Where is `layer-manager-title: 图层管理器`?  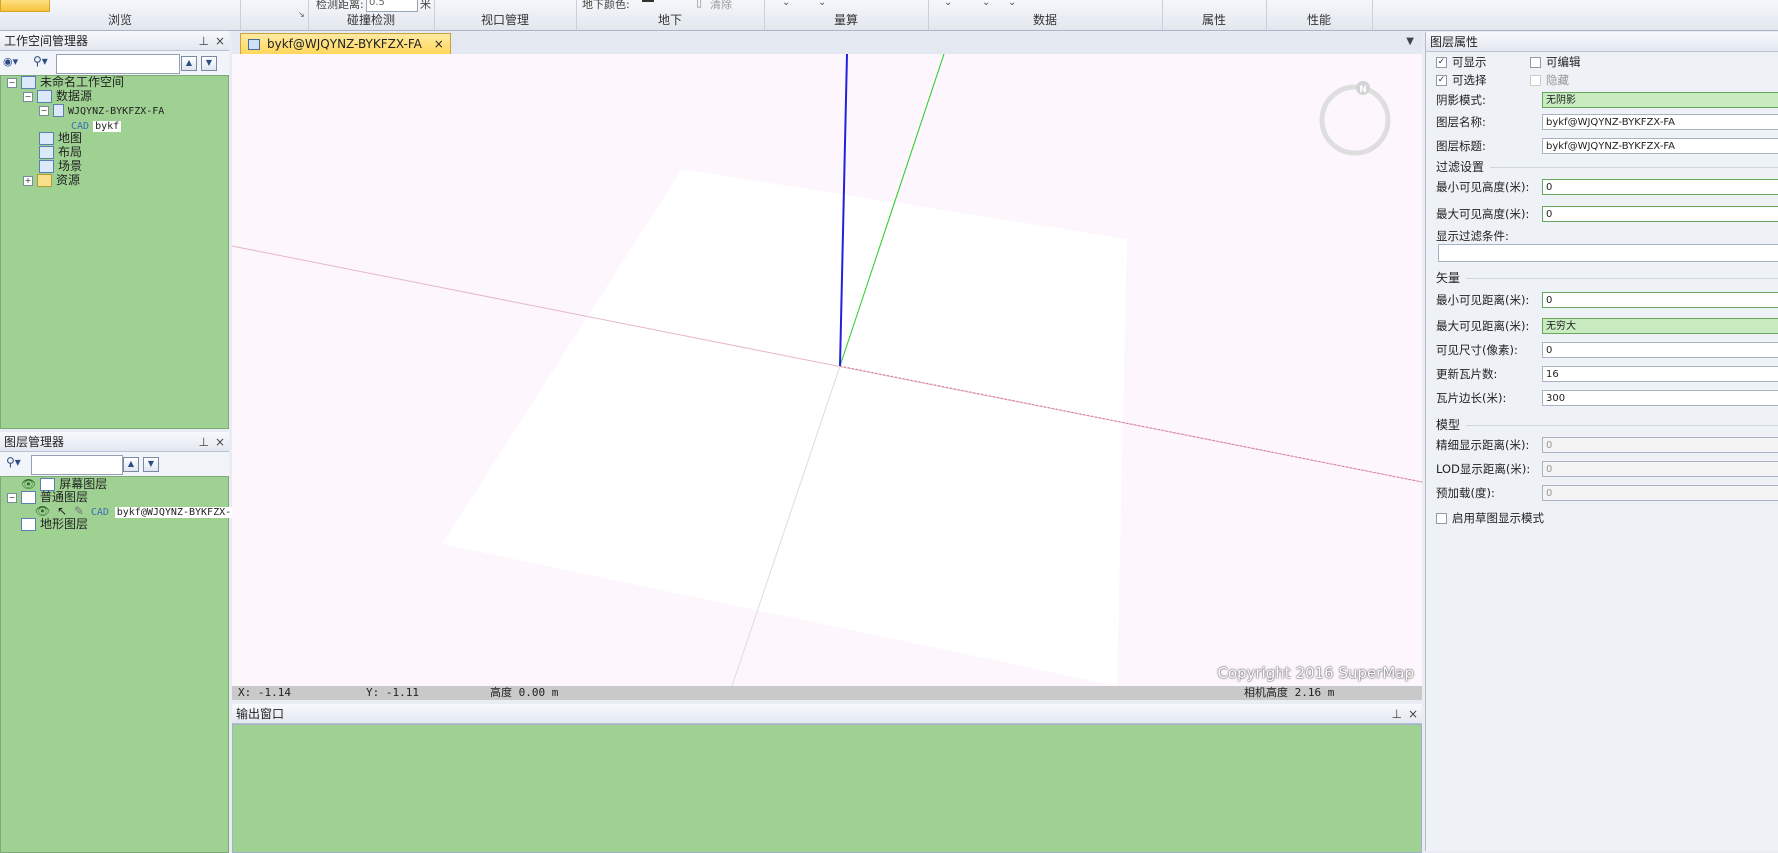 layer-manager-title: 图层管理器 is located at coordinates (34, 442).